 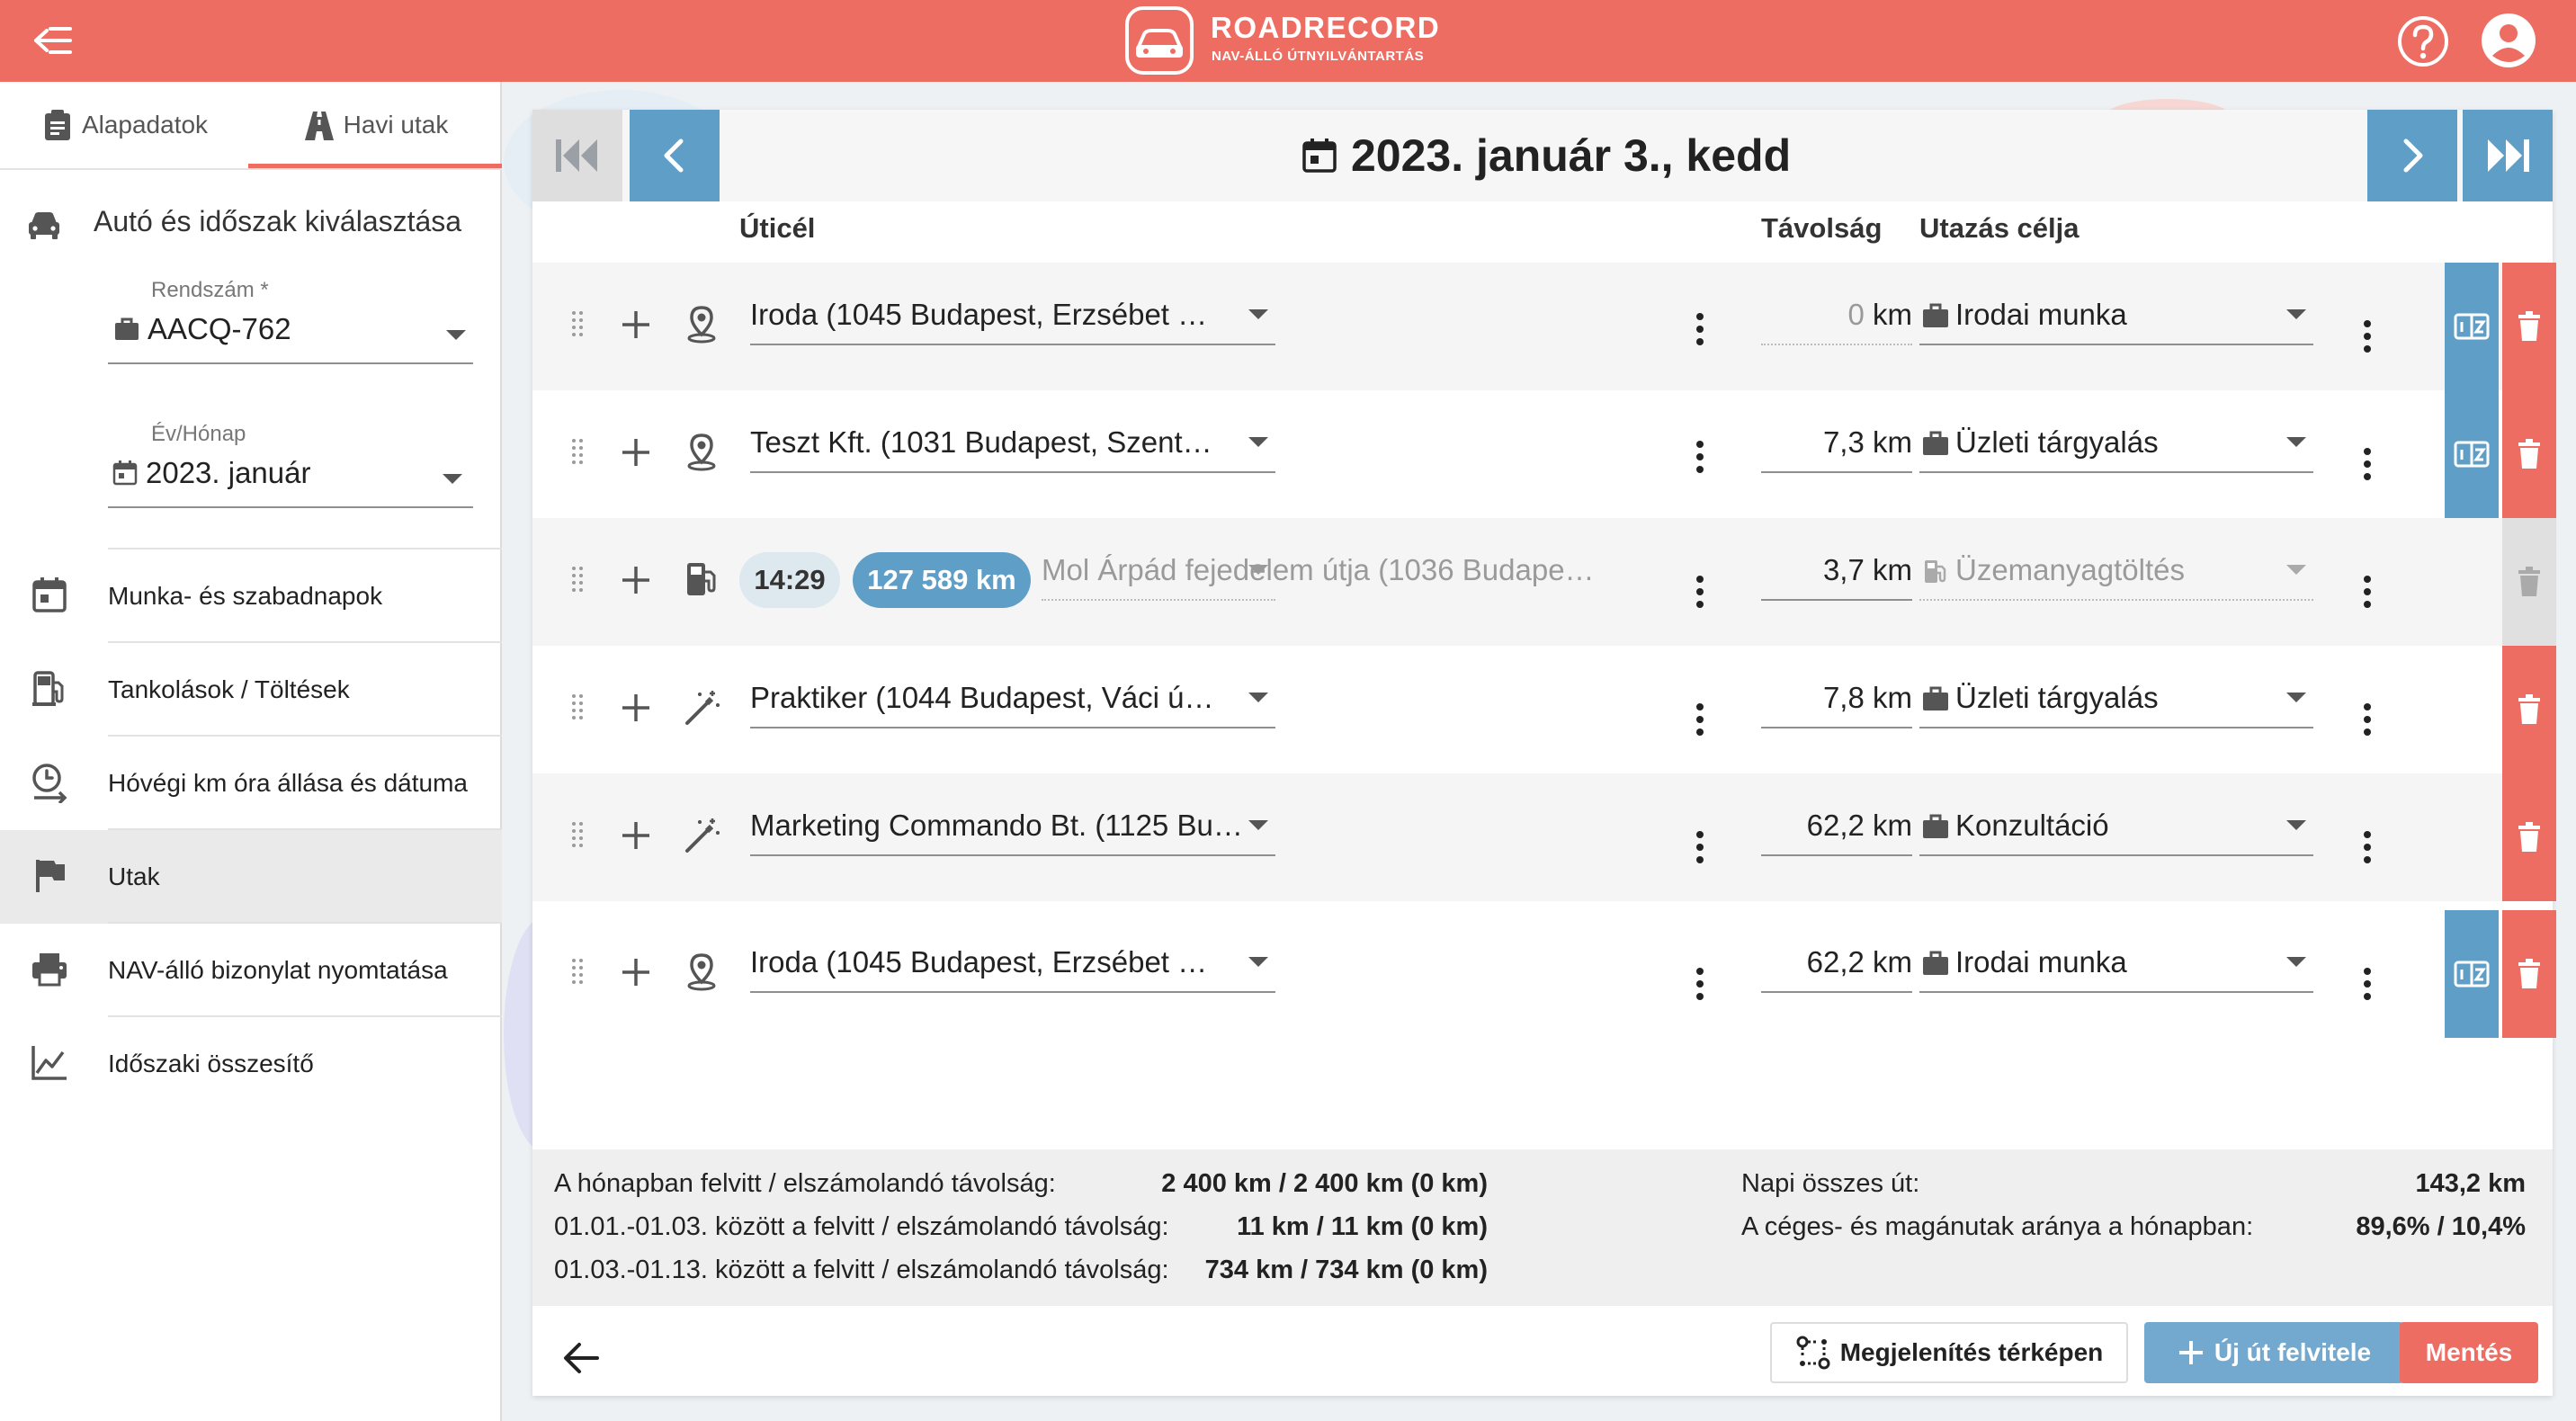 I want to click on plate-value: AACQ-762, so click(x=219, y=329).